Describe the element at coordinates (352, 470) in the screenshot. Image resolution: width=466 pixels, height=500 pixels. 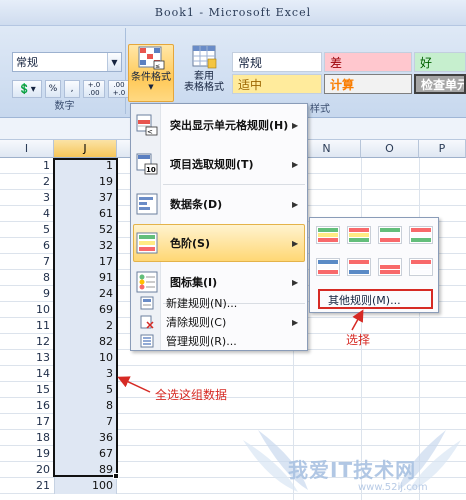
I see `watermark-title: 我爱IT技术网` at that location.